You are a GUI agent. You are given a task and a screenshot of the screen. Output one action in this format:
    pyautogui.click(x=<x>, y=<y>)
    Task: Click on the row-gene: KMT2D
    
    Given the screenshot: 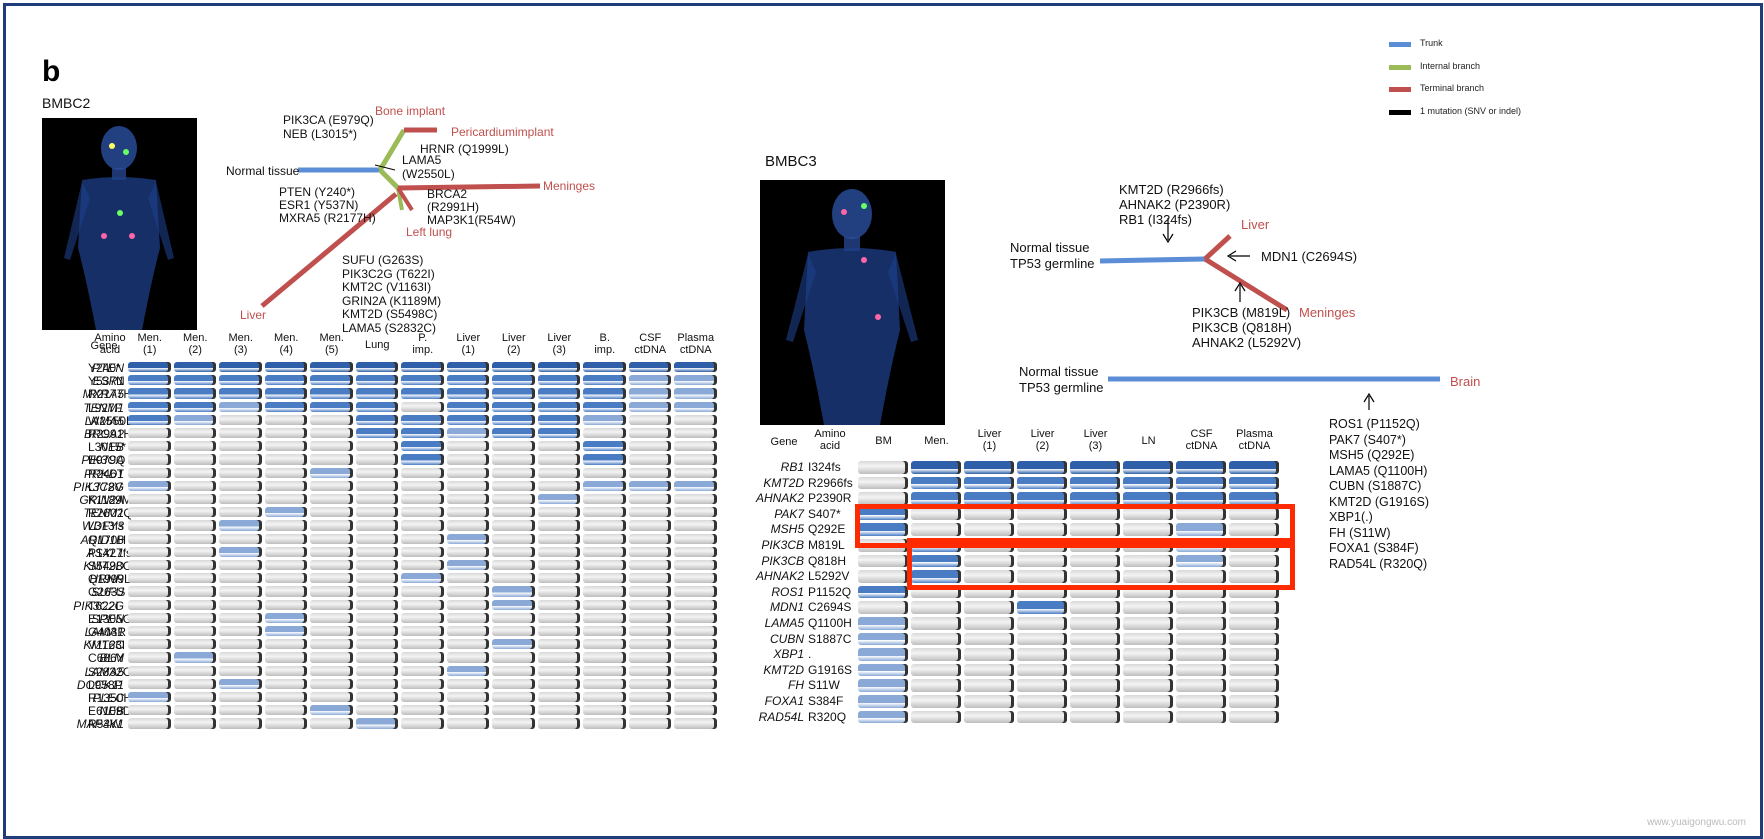 What is the action you would take?
    pyautogui.click(x=783, y=482)
    